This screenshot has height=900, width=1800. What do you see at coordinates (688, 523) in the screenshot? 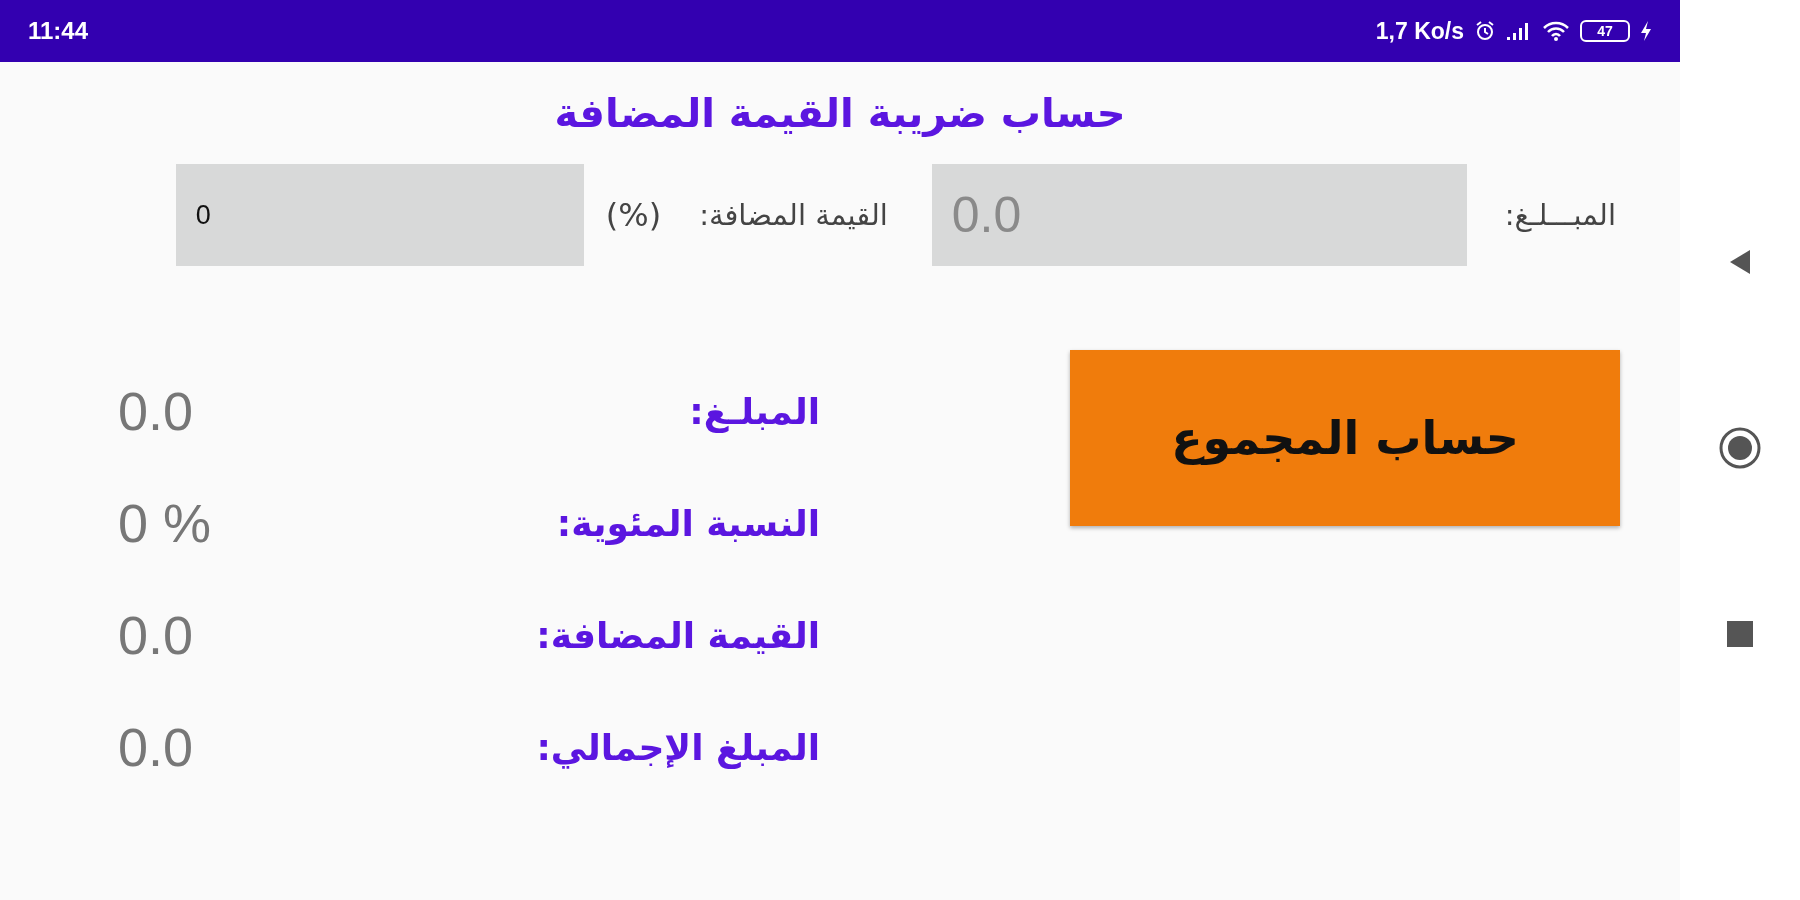
I see `result-label: النسبة المئوية:` at bounding box center [688, 523].